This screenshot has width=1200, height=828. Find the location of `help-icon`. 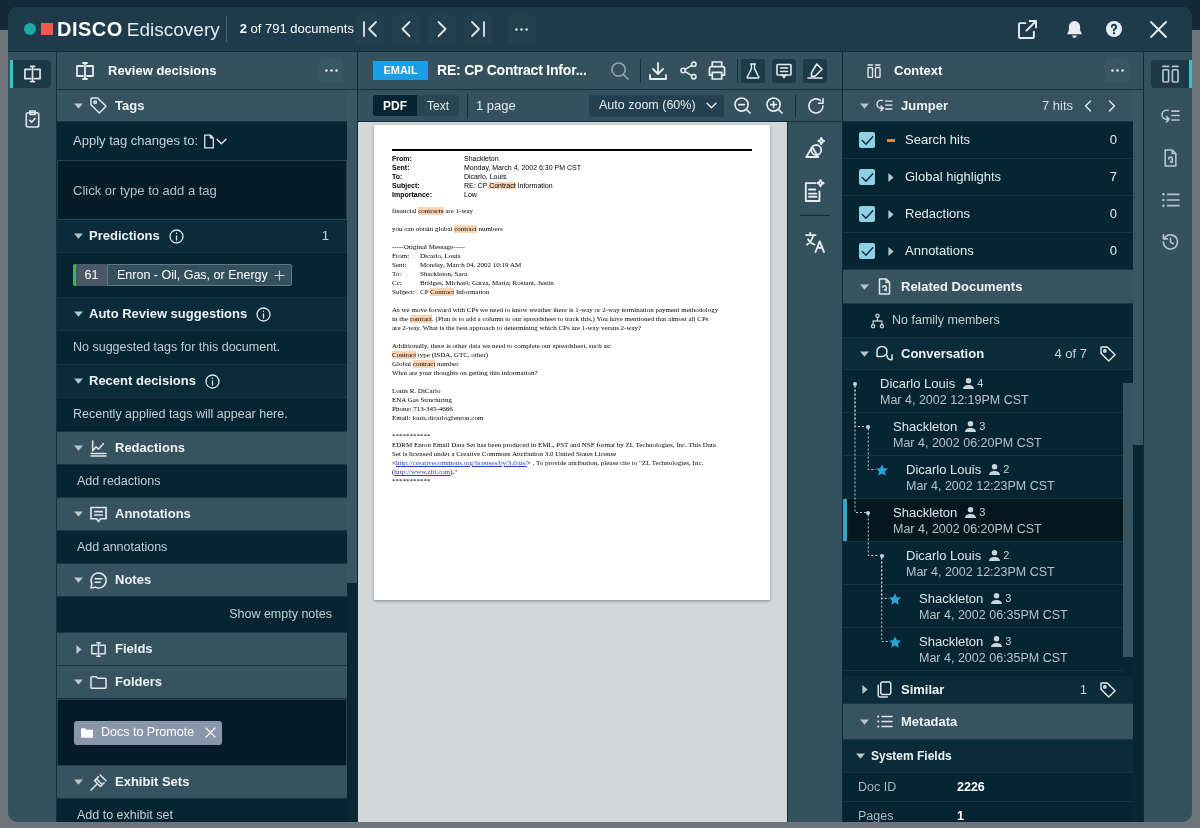

help-icon is located at coordinates (1114, 29).